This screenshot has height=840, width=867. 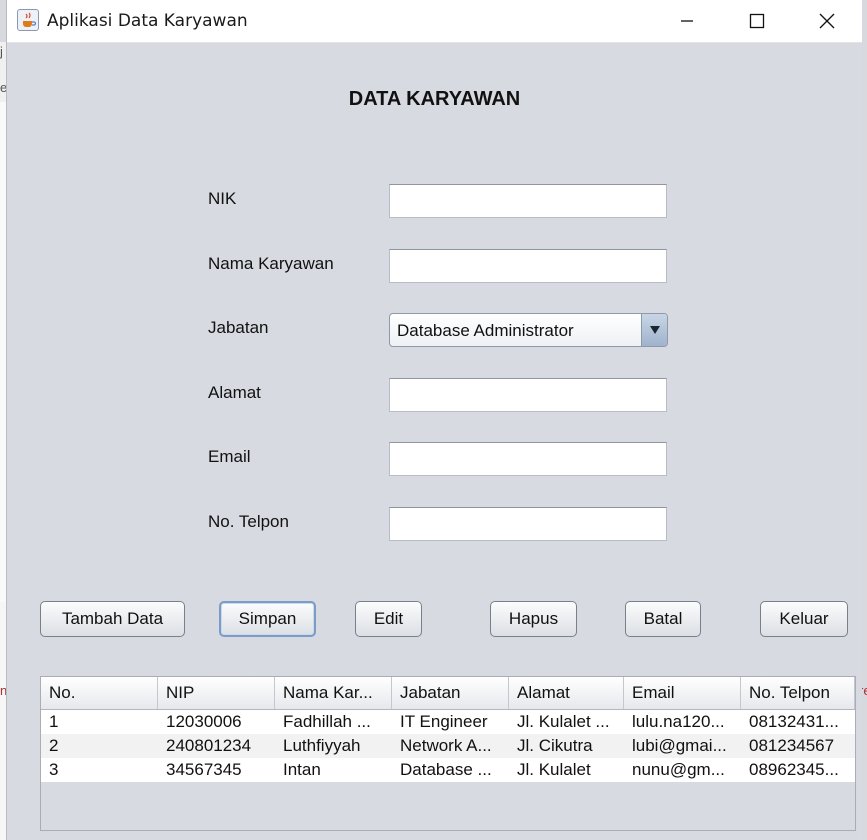 What do you see at coordinates (147, 21) in the screenshot?
I see `window-title: Aplikasi Data Karyawan` at bounding box center [147, 21].